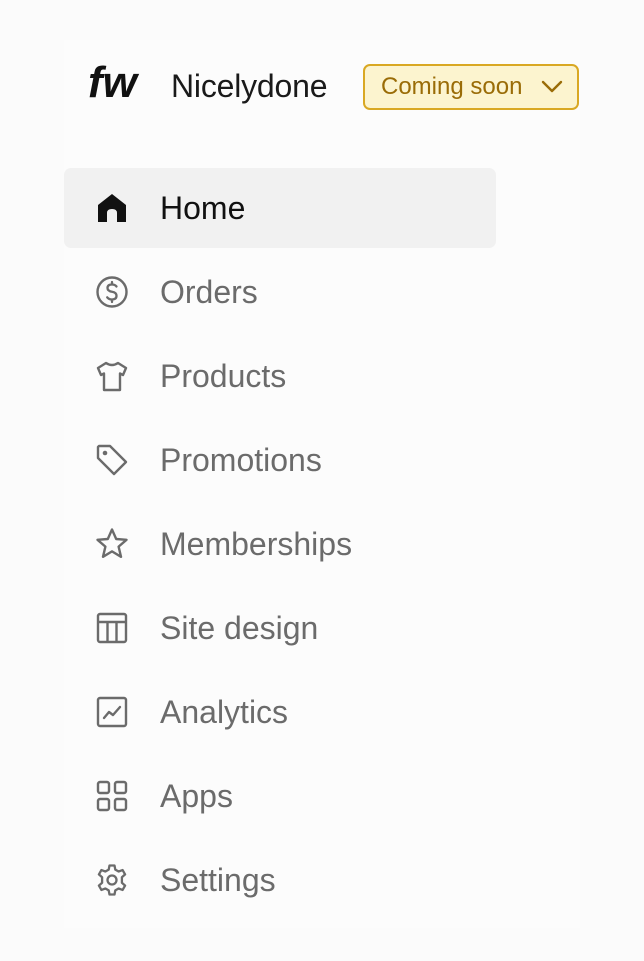  What do you see at coordinates (112, 460) in the screenshot?
I see `tag-icon` at bounding box center [112, 460].